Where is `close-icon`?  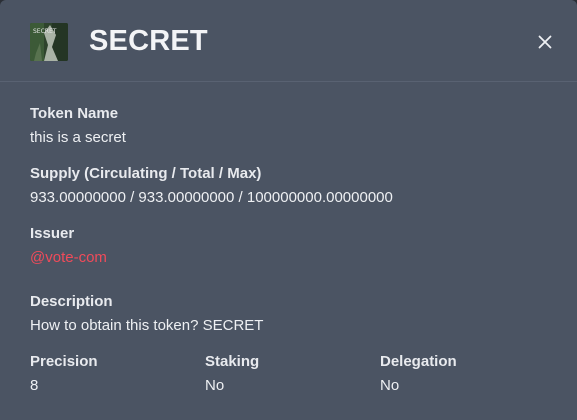
close-icon is located at coordinates (545, 42).